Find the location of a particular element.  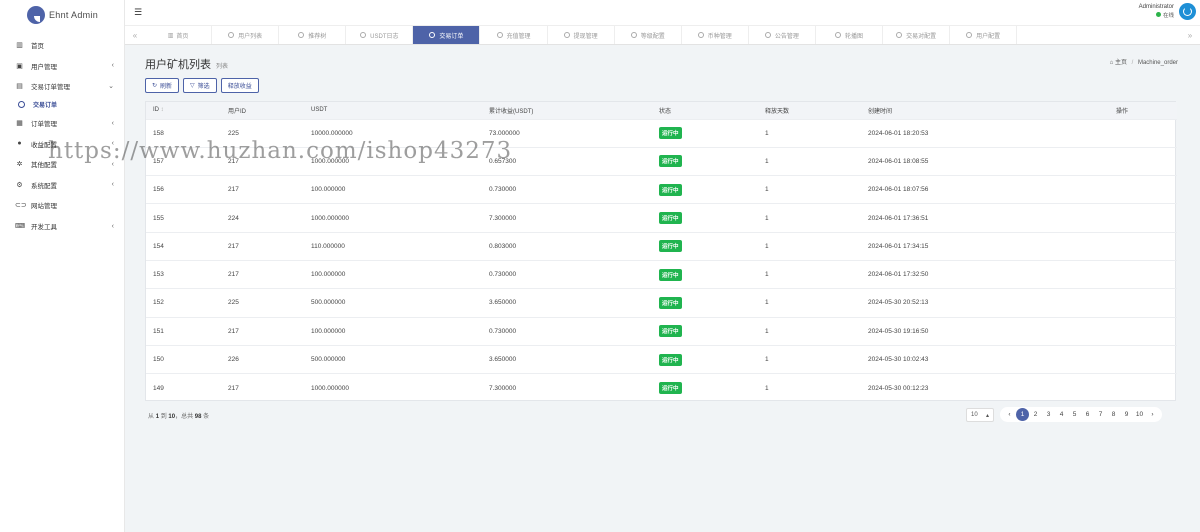

sidebar-item: ▤ 交易订单管理 ⌄ is located at coordinates (62, 86).